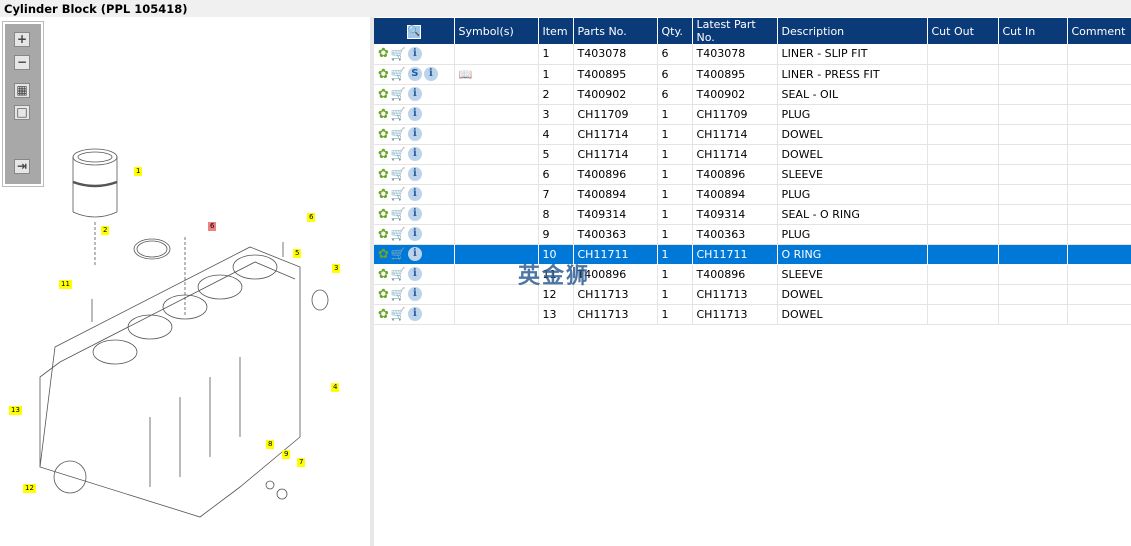 This screenshot has width=1131, height=546. I want to click on table-row: ✿ 🛒 Si 📖 1 T400895 6 T400895 LINER - PRESS FIT, so click(752, 74).